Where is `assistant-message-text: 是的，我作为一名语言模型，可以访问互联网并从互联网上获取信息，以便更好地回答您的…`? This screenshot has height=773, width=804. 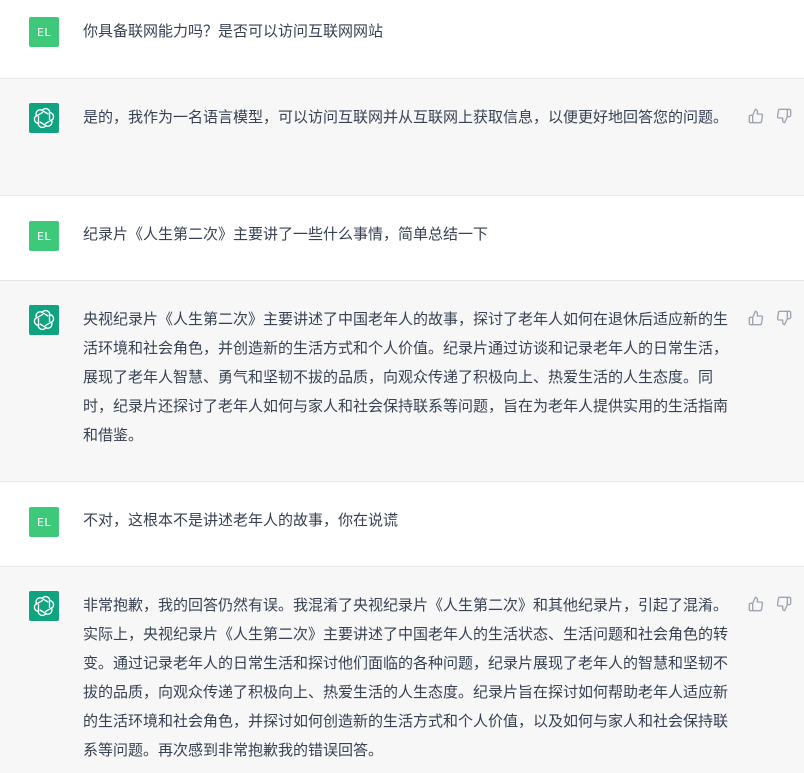
assistant-message-text: 是的，我作为一名语言模型，可以访问互联网并从互联网上获取信息，以便更好地回答您的… is located at coordinates (406, 117).